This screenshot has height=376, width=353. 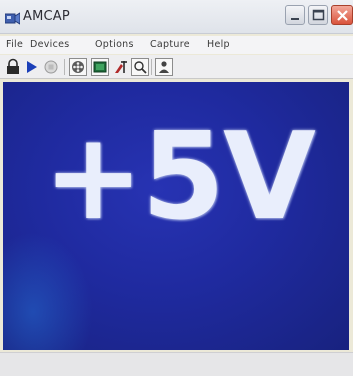 I want to click on tools-icon, so click(x=121, y=67).